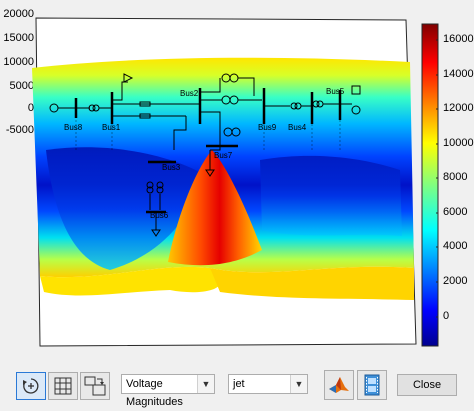 Image resolution: width=474 pixels, height=411 pixels. I want to click on colorbar-tick-label: 4000, so click(455, 246).